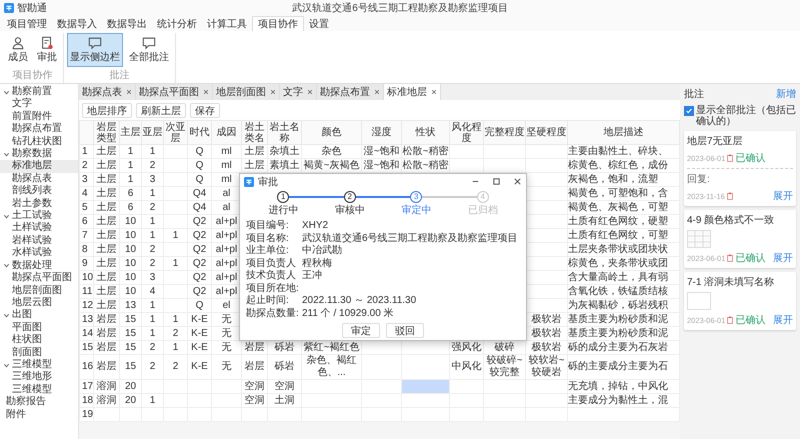 Image resolution: width=800 pixels, height=439 pixels. I want to click on tree-item: 标准地层, so click(39, 166).